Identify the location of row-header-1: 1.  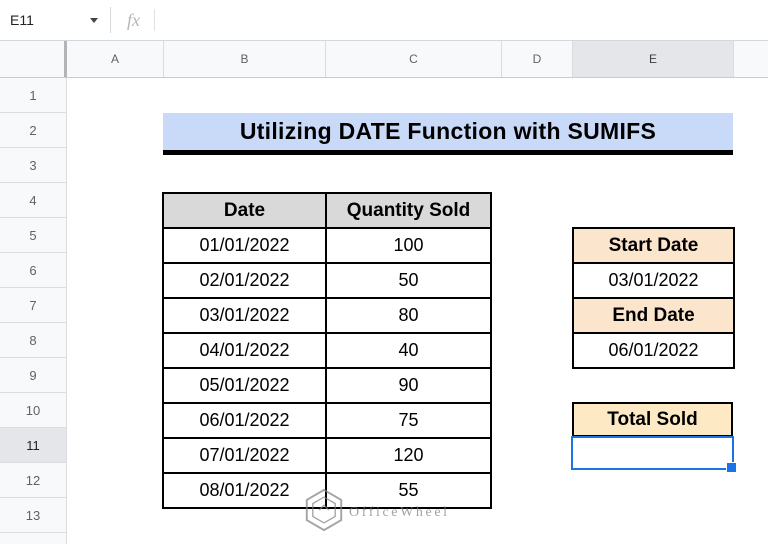
(33, 95).